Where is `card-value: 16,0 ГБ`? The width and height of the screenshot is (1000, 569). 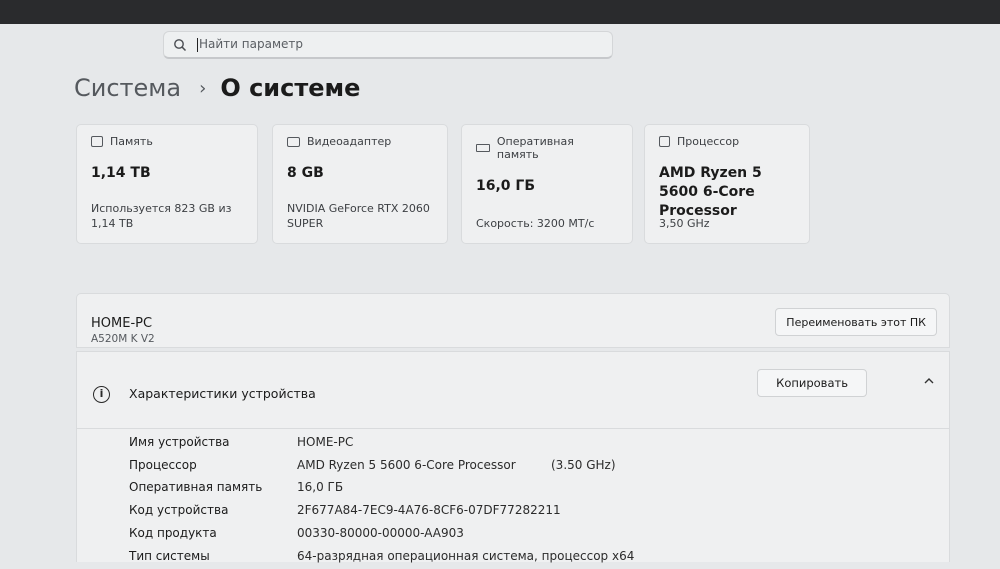 card-value: 16,0 ГБ is located at coordinates (506, 186).